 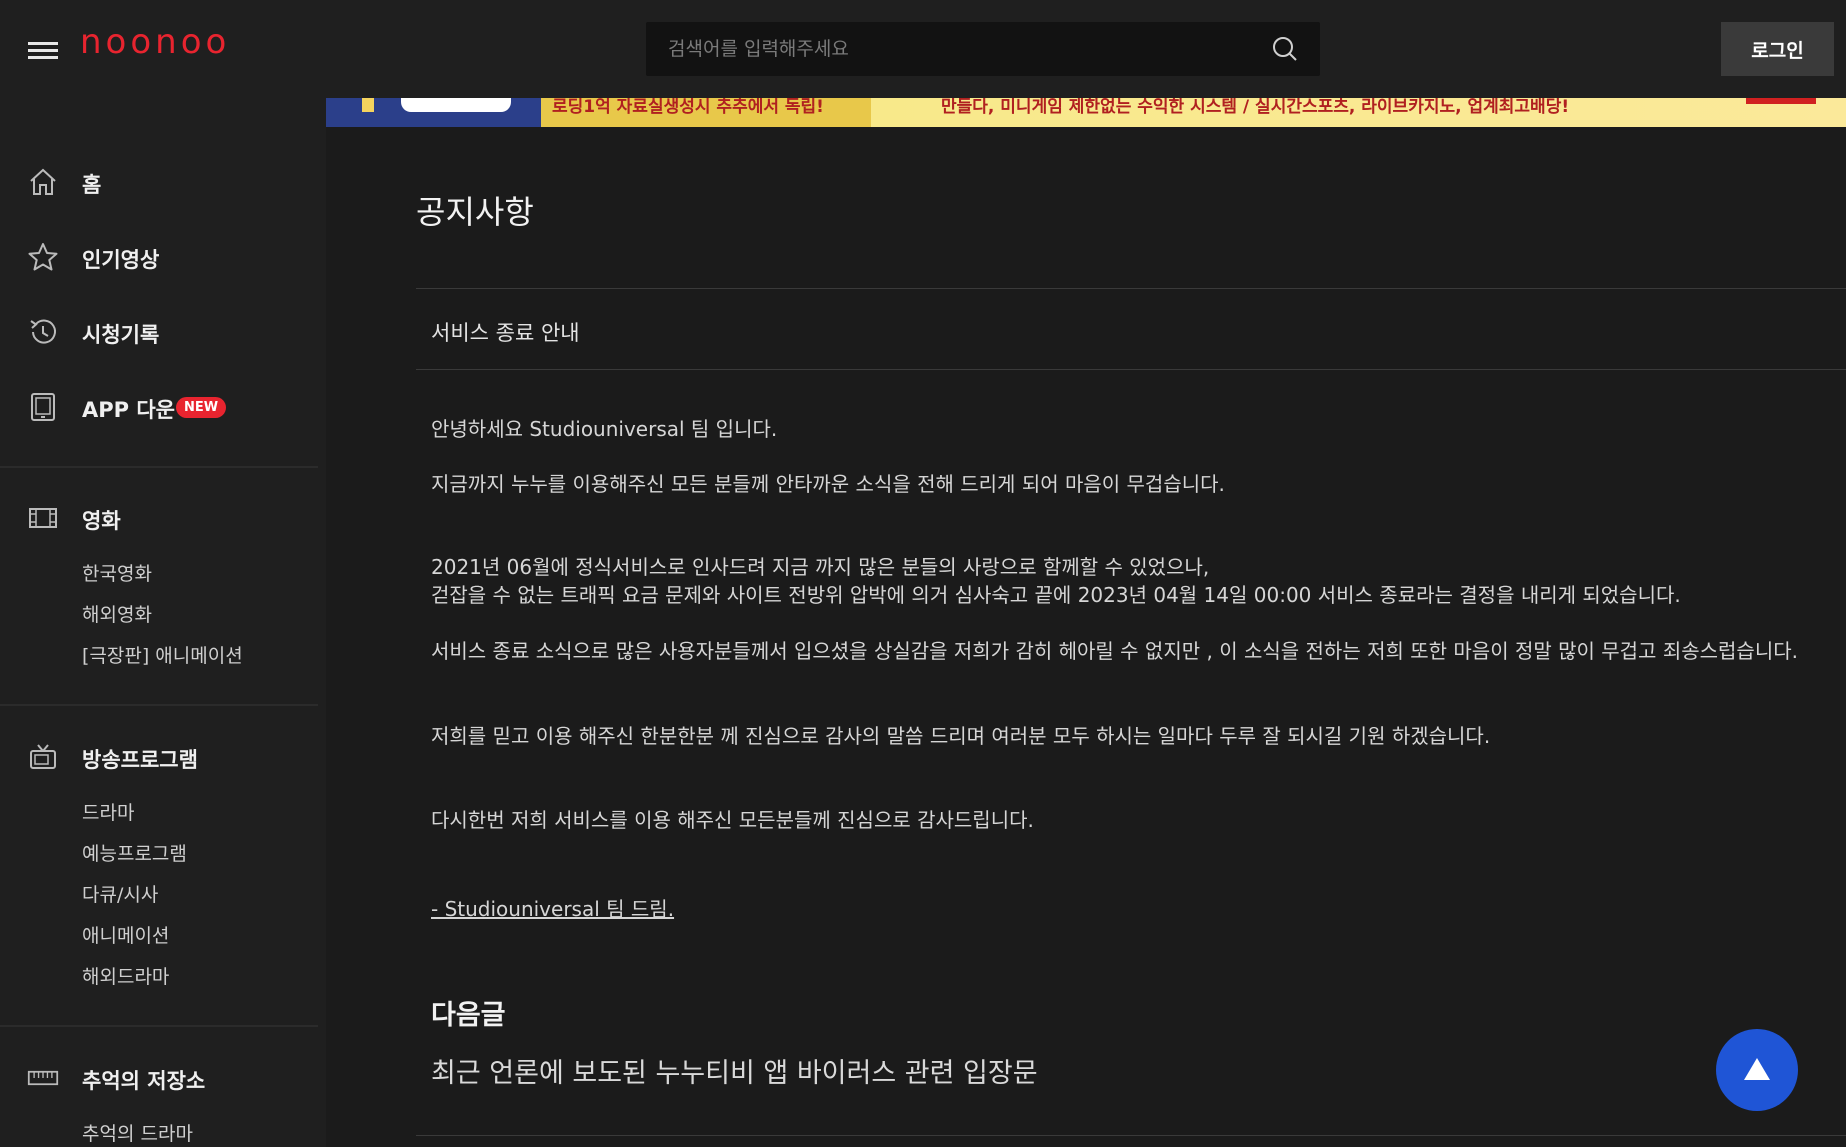 I want to click on sidebar-section-archive: 추억의 저장소, so click(x=163, y=1079).